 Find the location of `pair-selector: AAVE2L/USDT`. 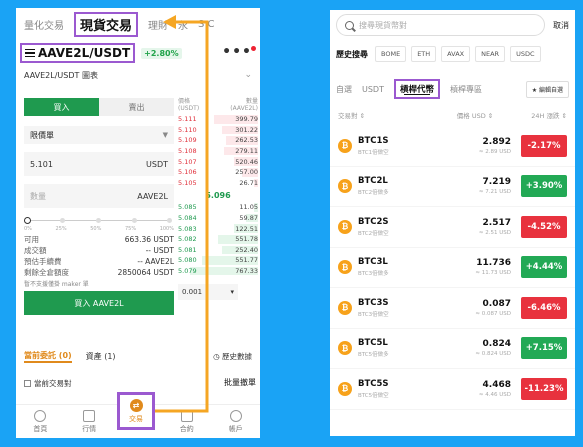

pair-selector: AAVE2L/USDT is located at coordinates (78, 53).